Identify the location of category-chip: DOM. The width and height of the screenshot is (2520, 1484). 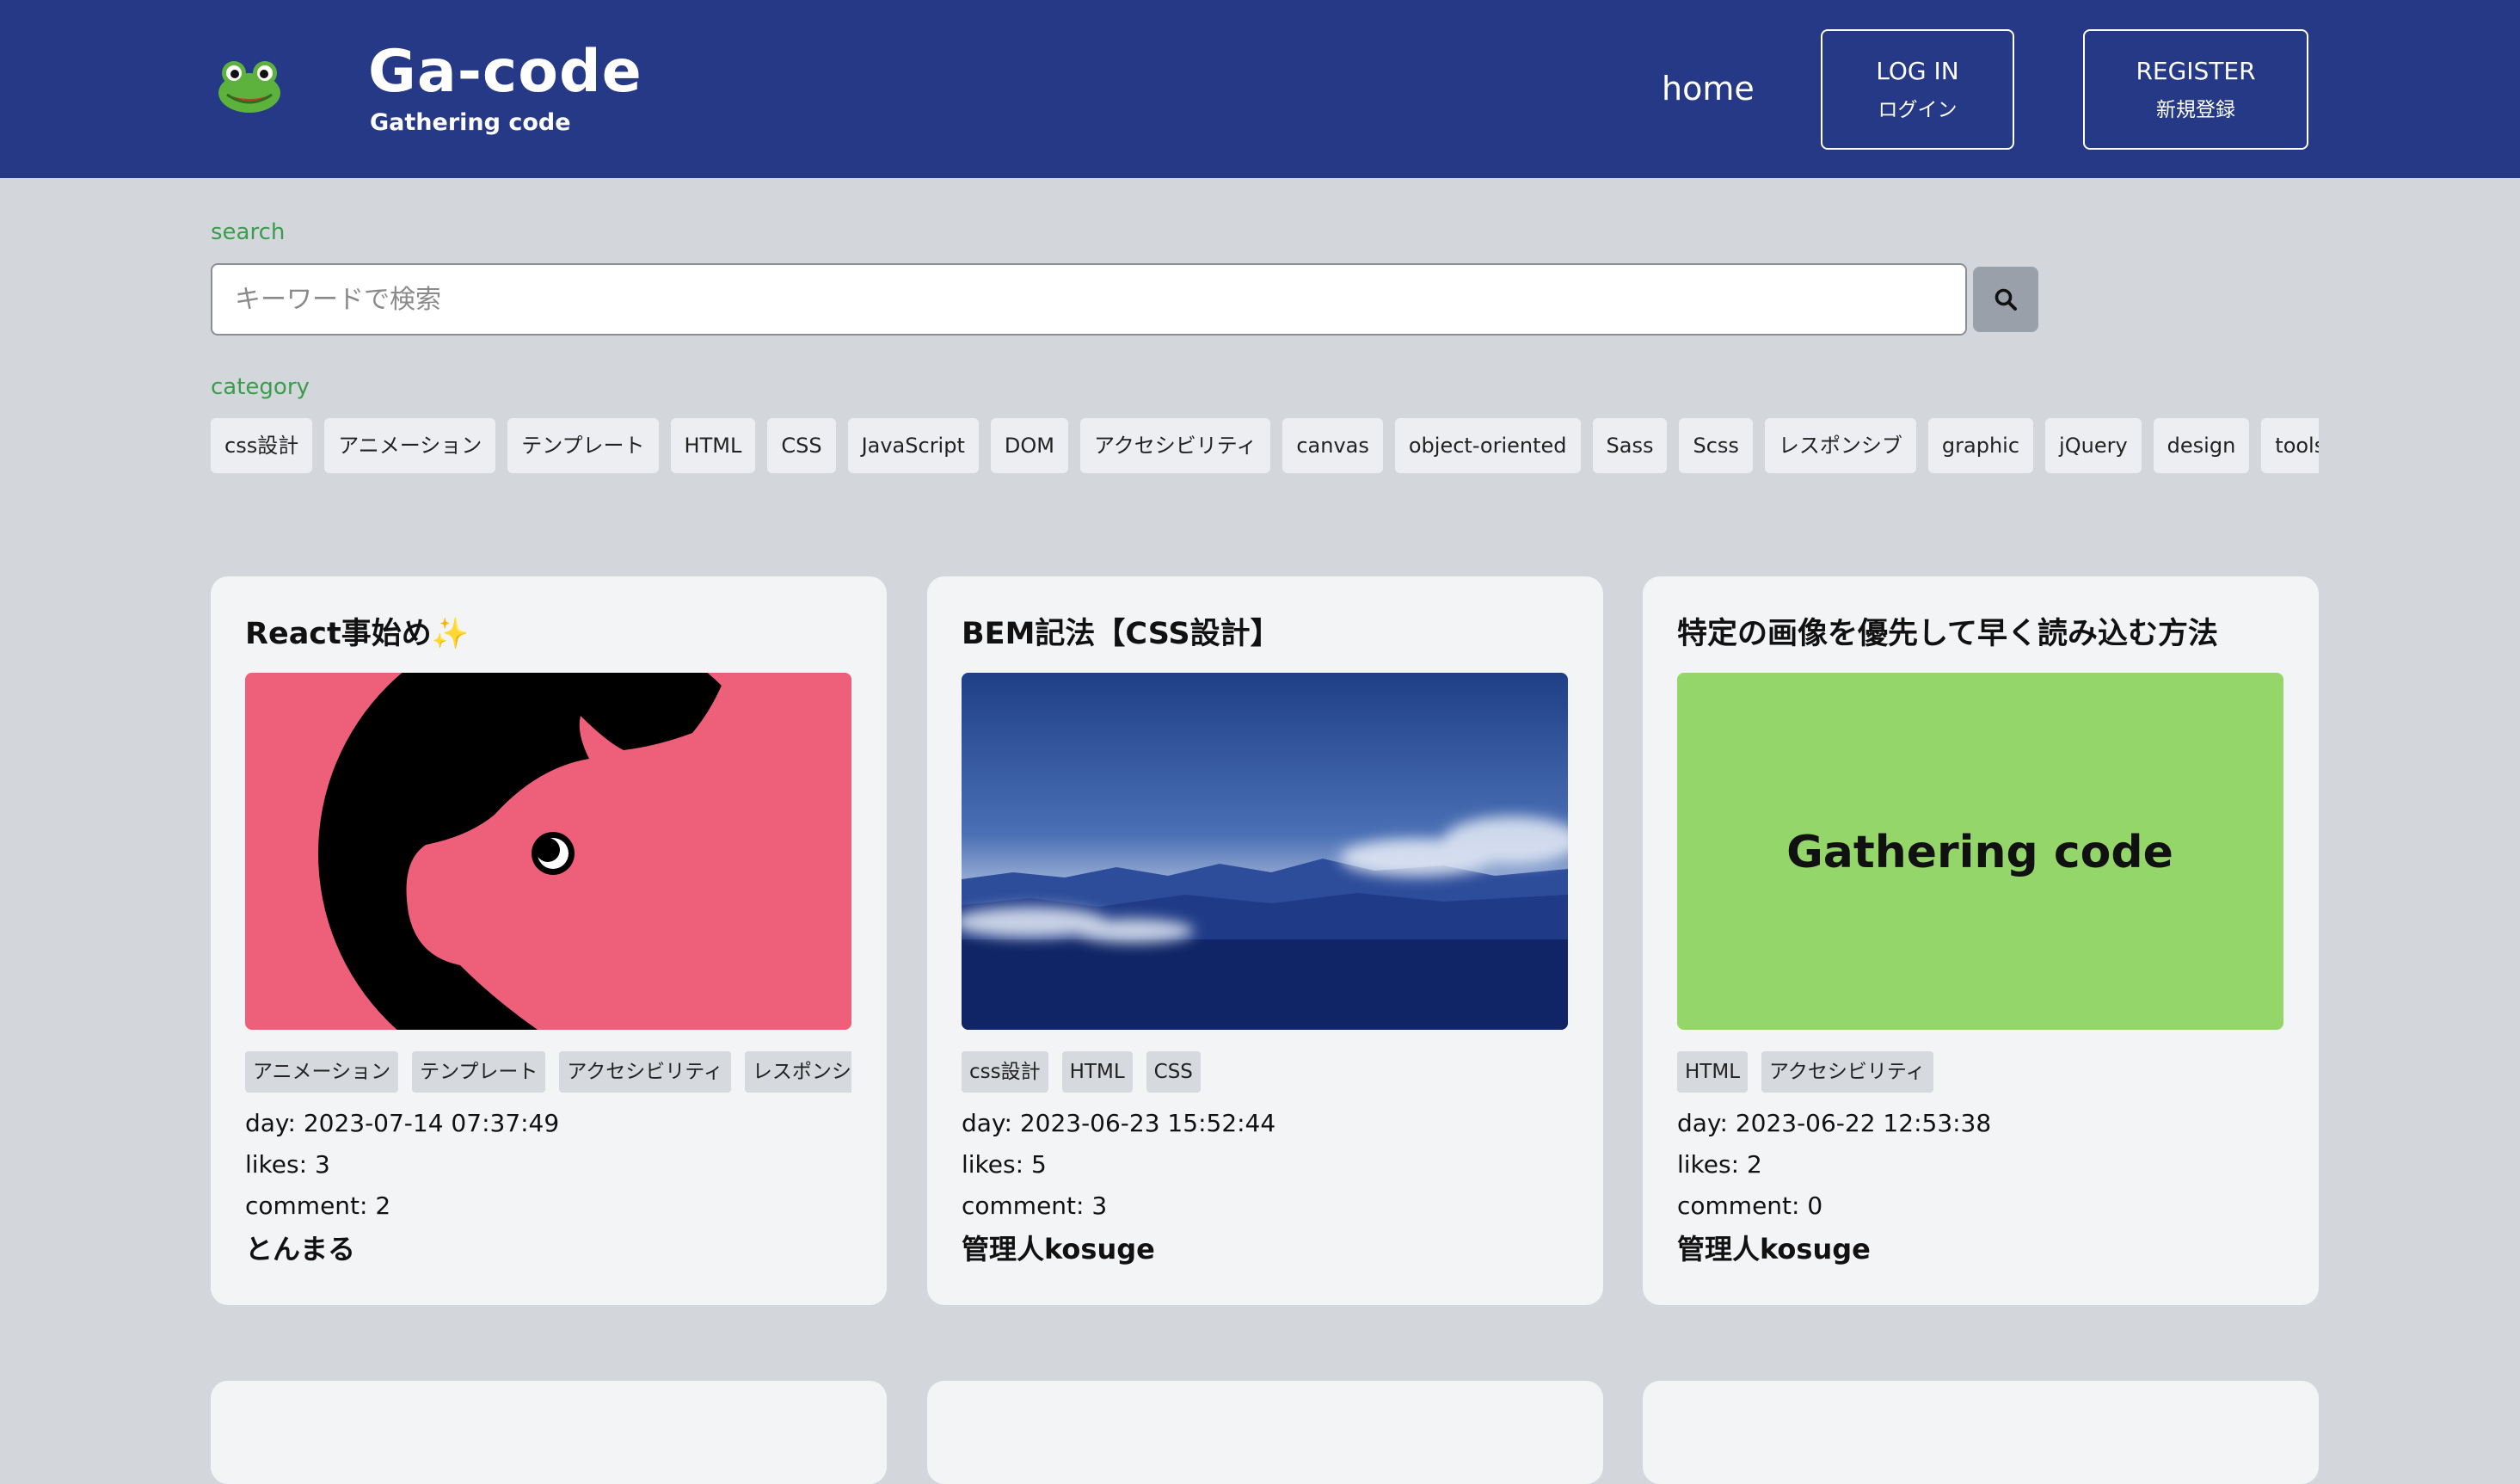
(1029, 446).